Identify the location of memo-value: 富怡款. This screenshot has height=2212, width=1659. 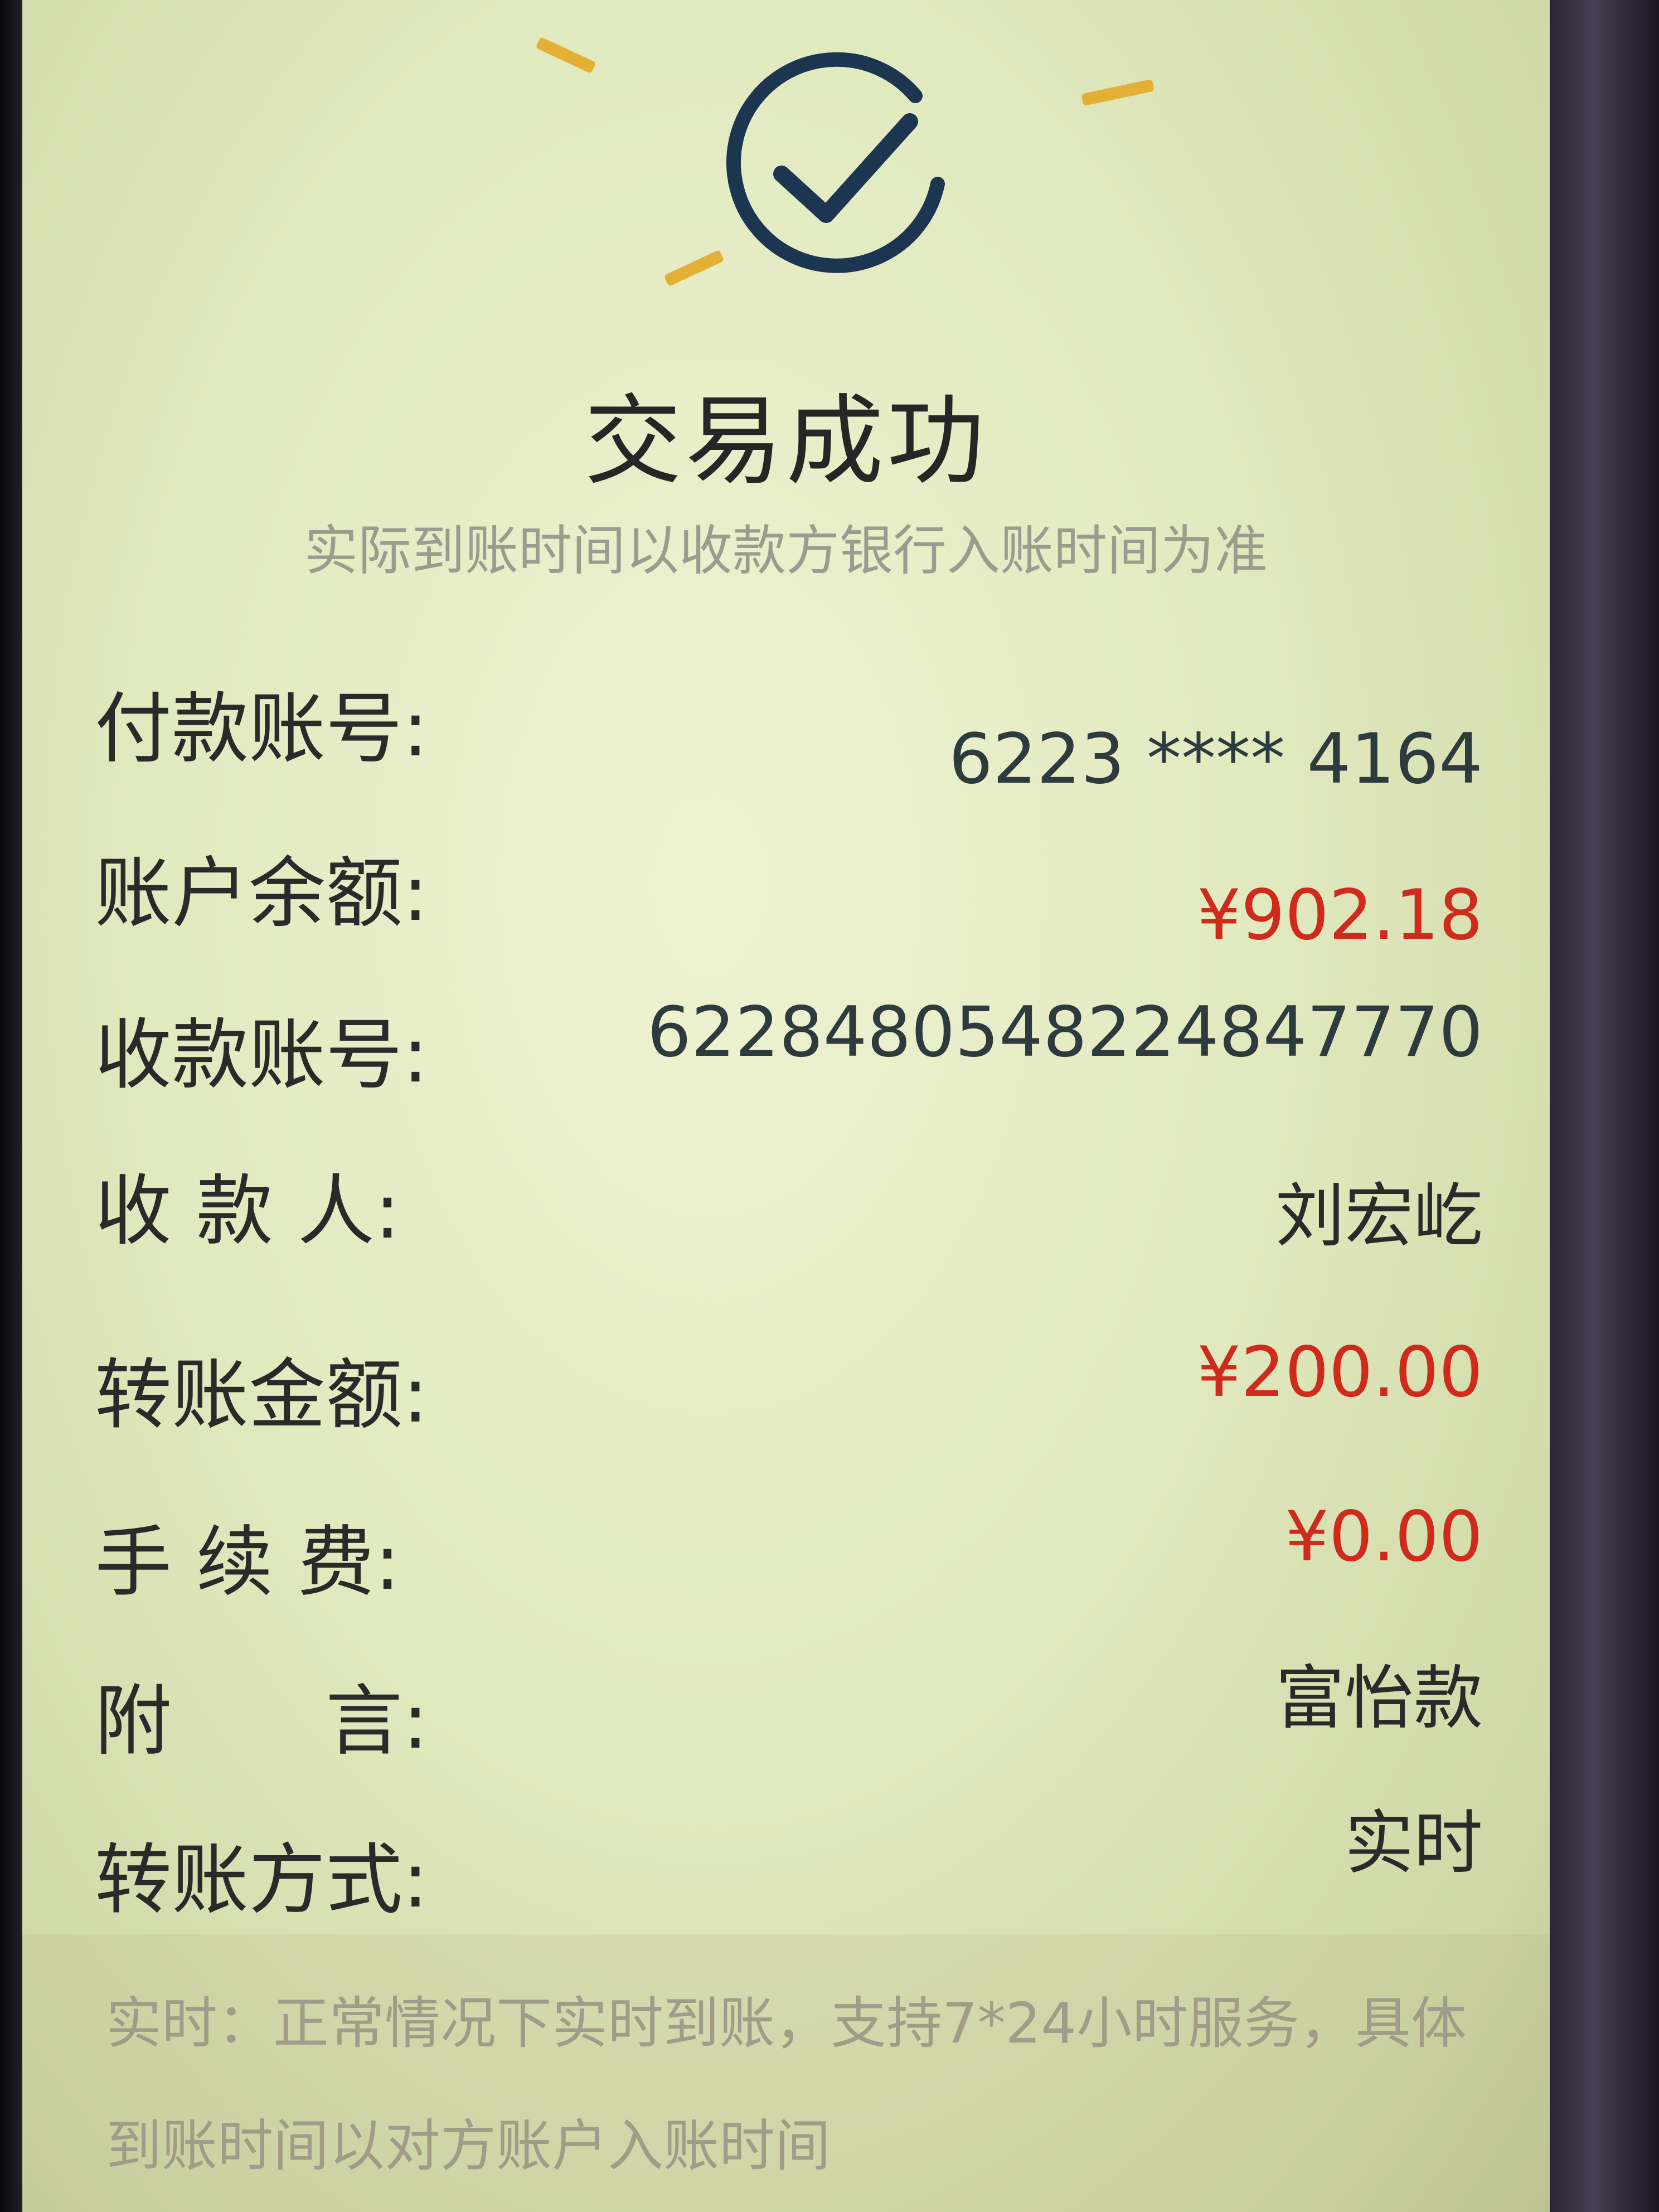
(1379, 1698).